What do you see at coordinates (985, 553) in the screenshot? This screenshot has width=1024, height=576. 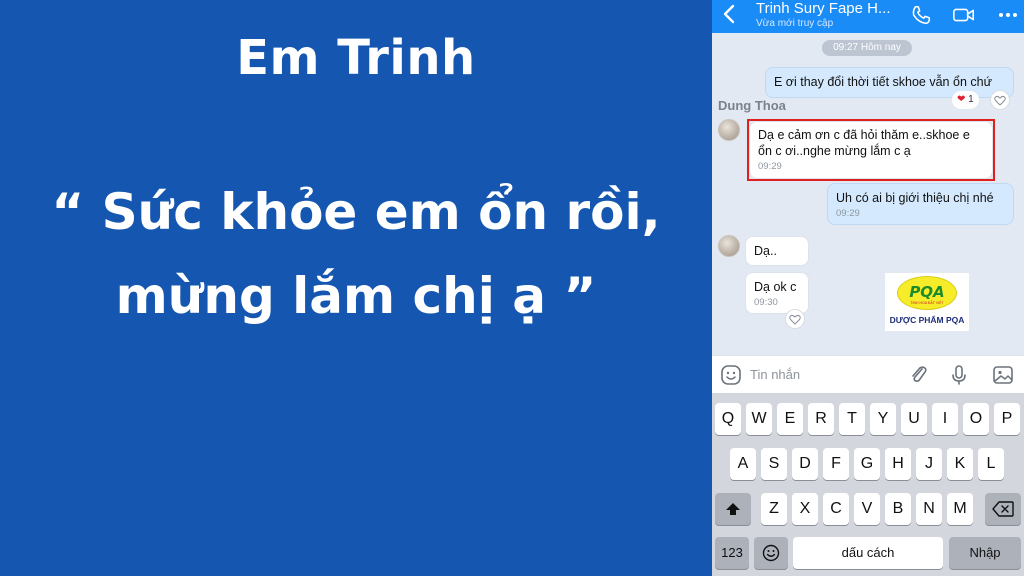 I see `return-key: Nhập` at bounding box center [985, 553].